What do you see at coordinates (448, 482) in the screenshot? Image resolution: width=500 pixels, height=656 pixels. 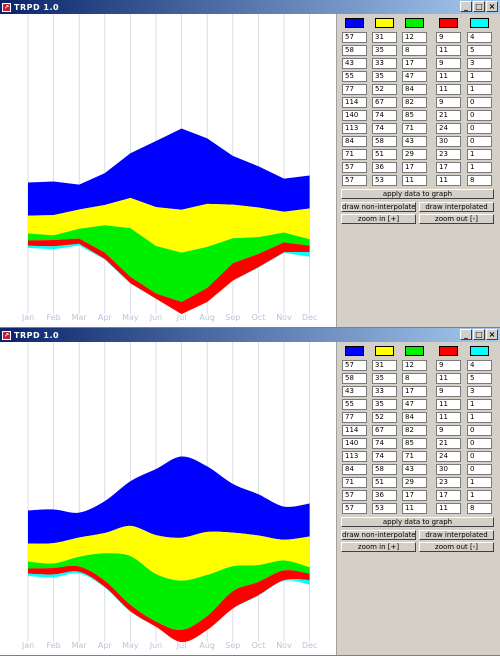 I see `data-input-cell: 23` at bounding box center [448, 482].